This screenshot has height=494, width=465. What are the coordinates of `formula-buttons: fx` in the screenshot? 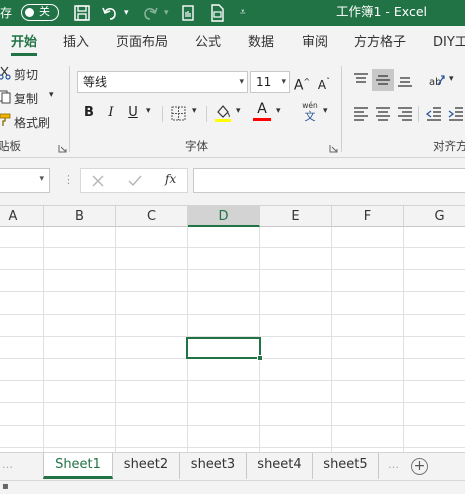 It's located at (134, 180).